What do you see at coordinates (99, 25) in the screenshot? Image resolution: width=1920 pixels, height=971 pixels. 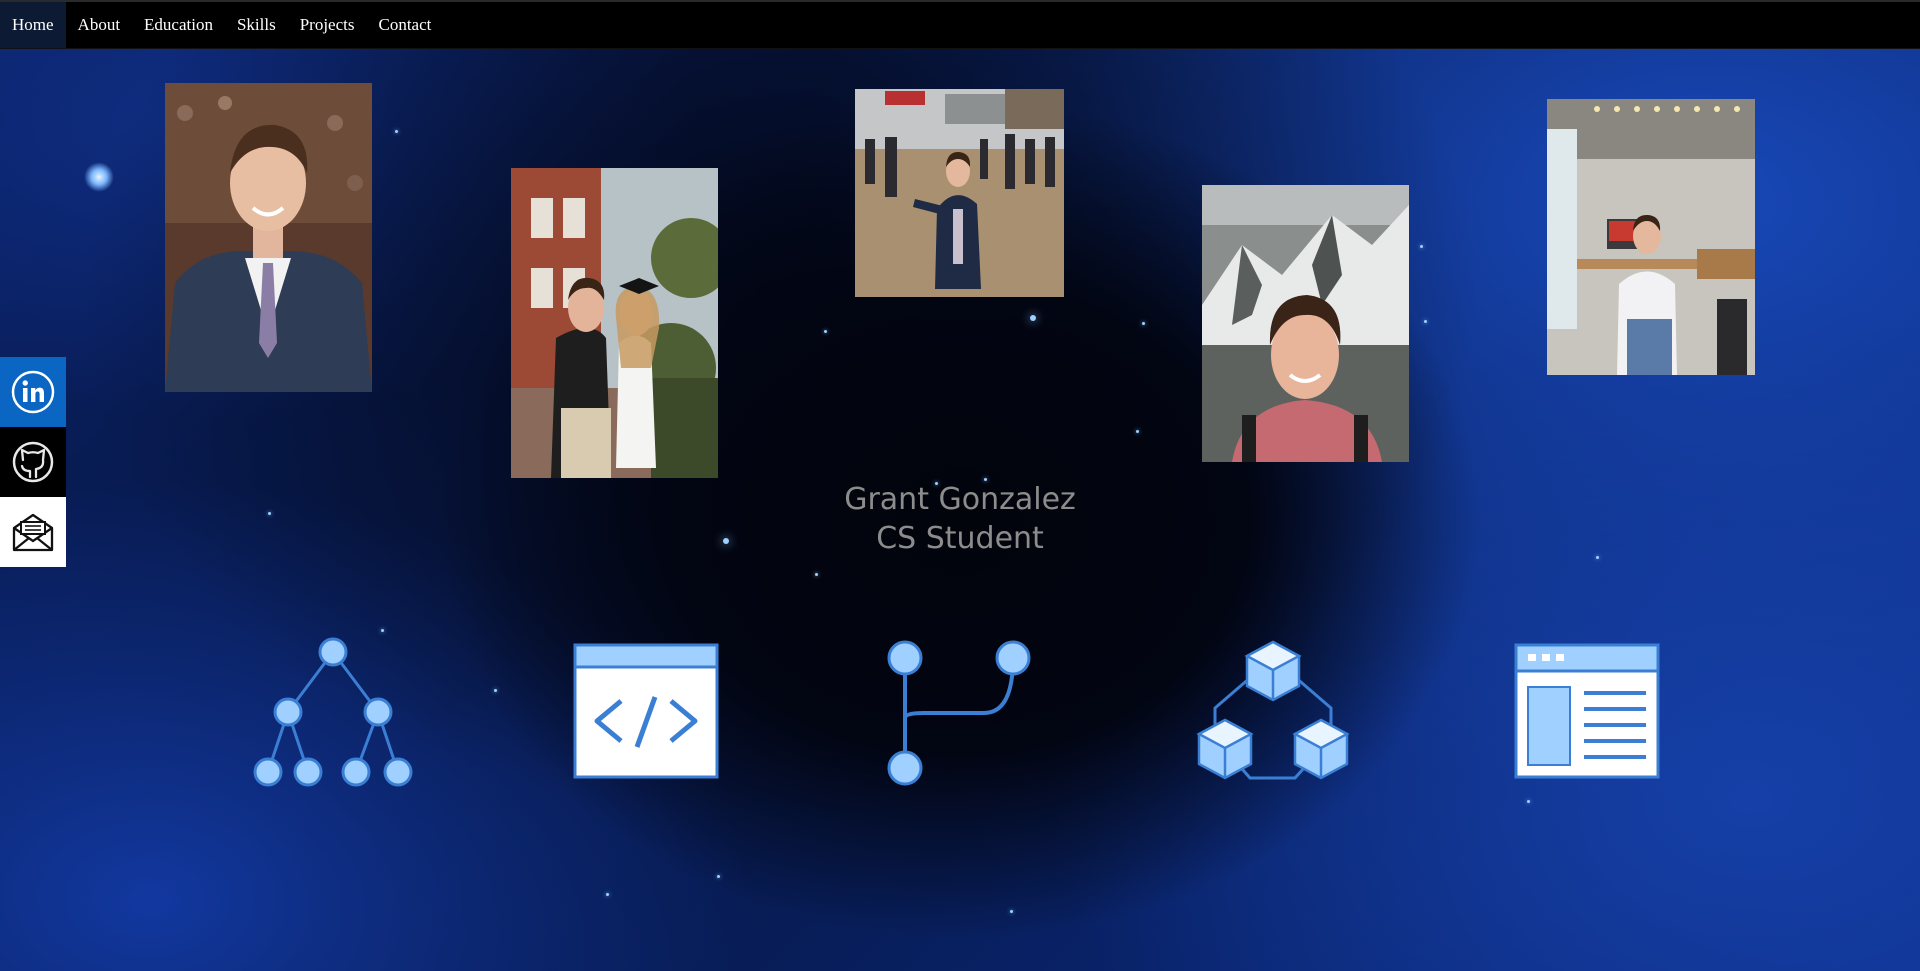 I see `nav-about: About` at bounding box center [99, 25].